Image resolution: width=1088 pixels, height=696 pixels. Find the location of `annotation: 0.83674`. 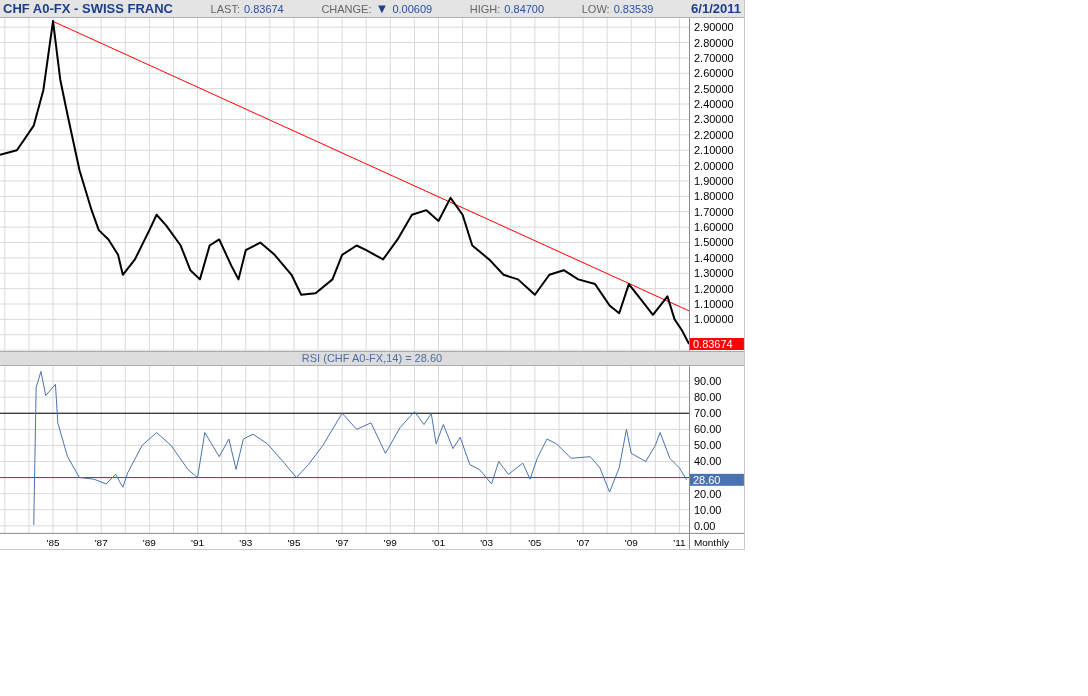

annotation: 0.83674 is located at coordinates (713, 343).